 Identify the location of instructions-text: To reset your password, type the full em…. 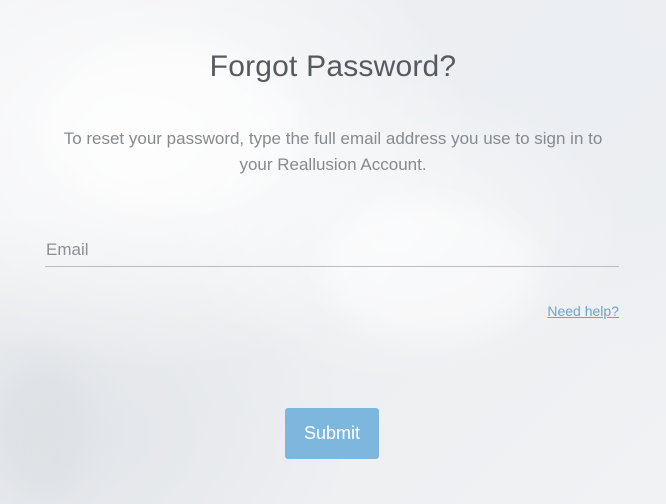
(333, 151).